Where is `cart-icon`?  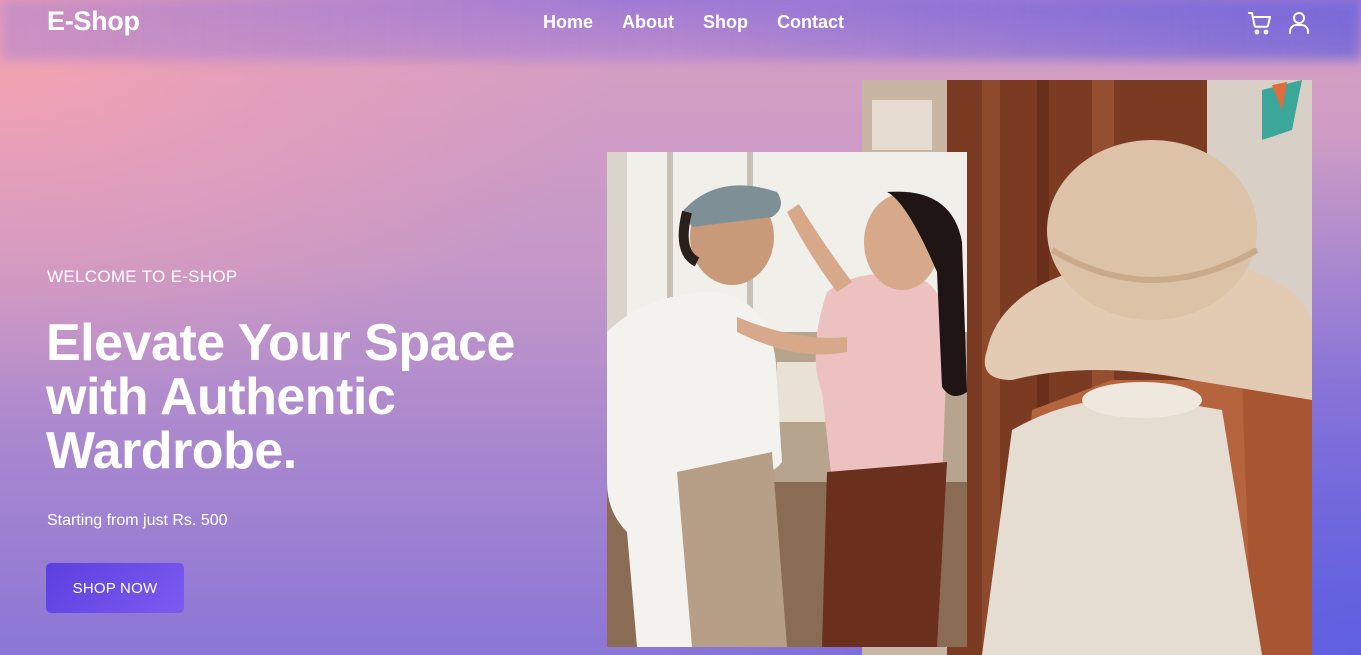
cart-icon is located at coordinates (1260, 23).